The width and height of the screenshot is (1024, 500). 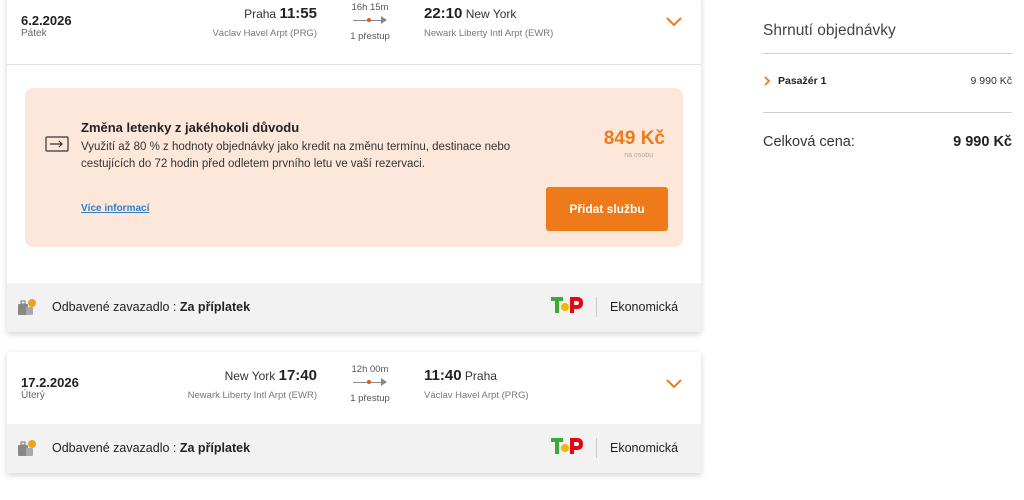 What do you see at coordinates (57, 144) in the screenshot?
I see `ticket-change-icon` at bounding box center [57, 144].